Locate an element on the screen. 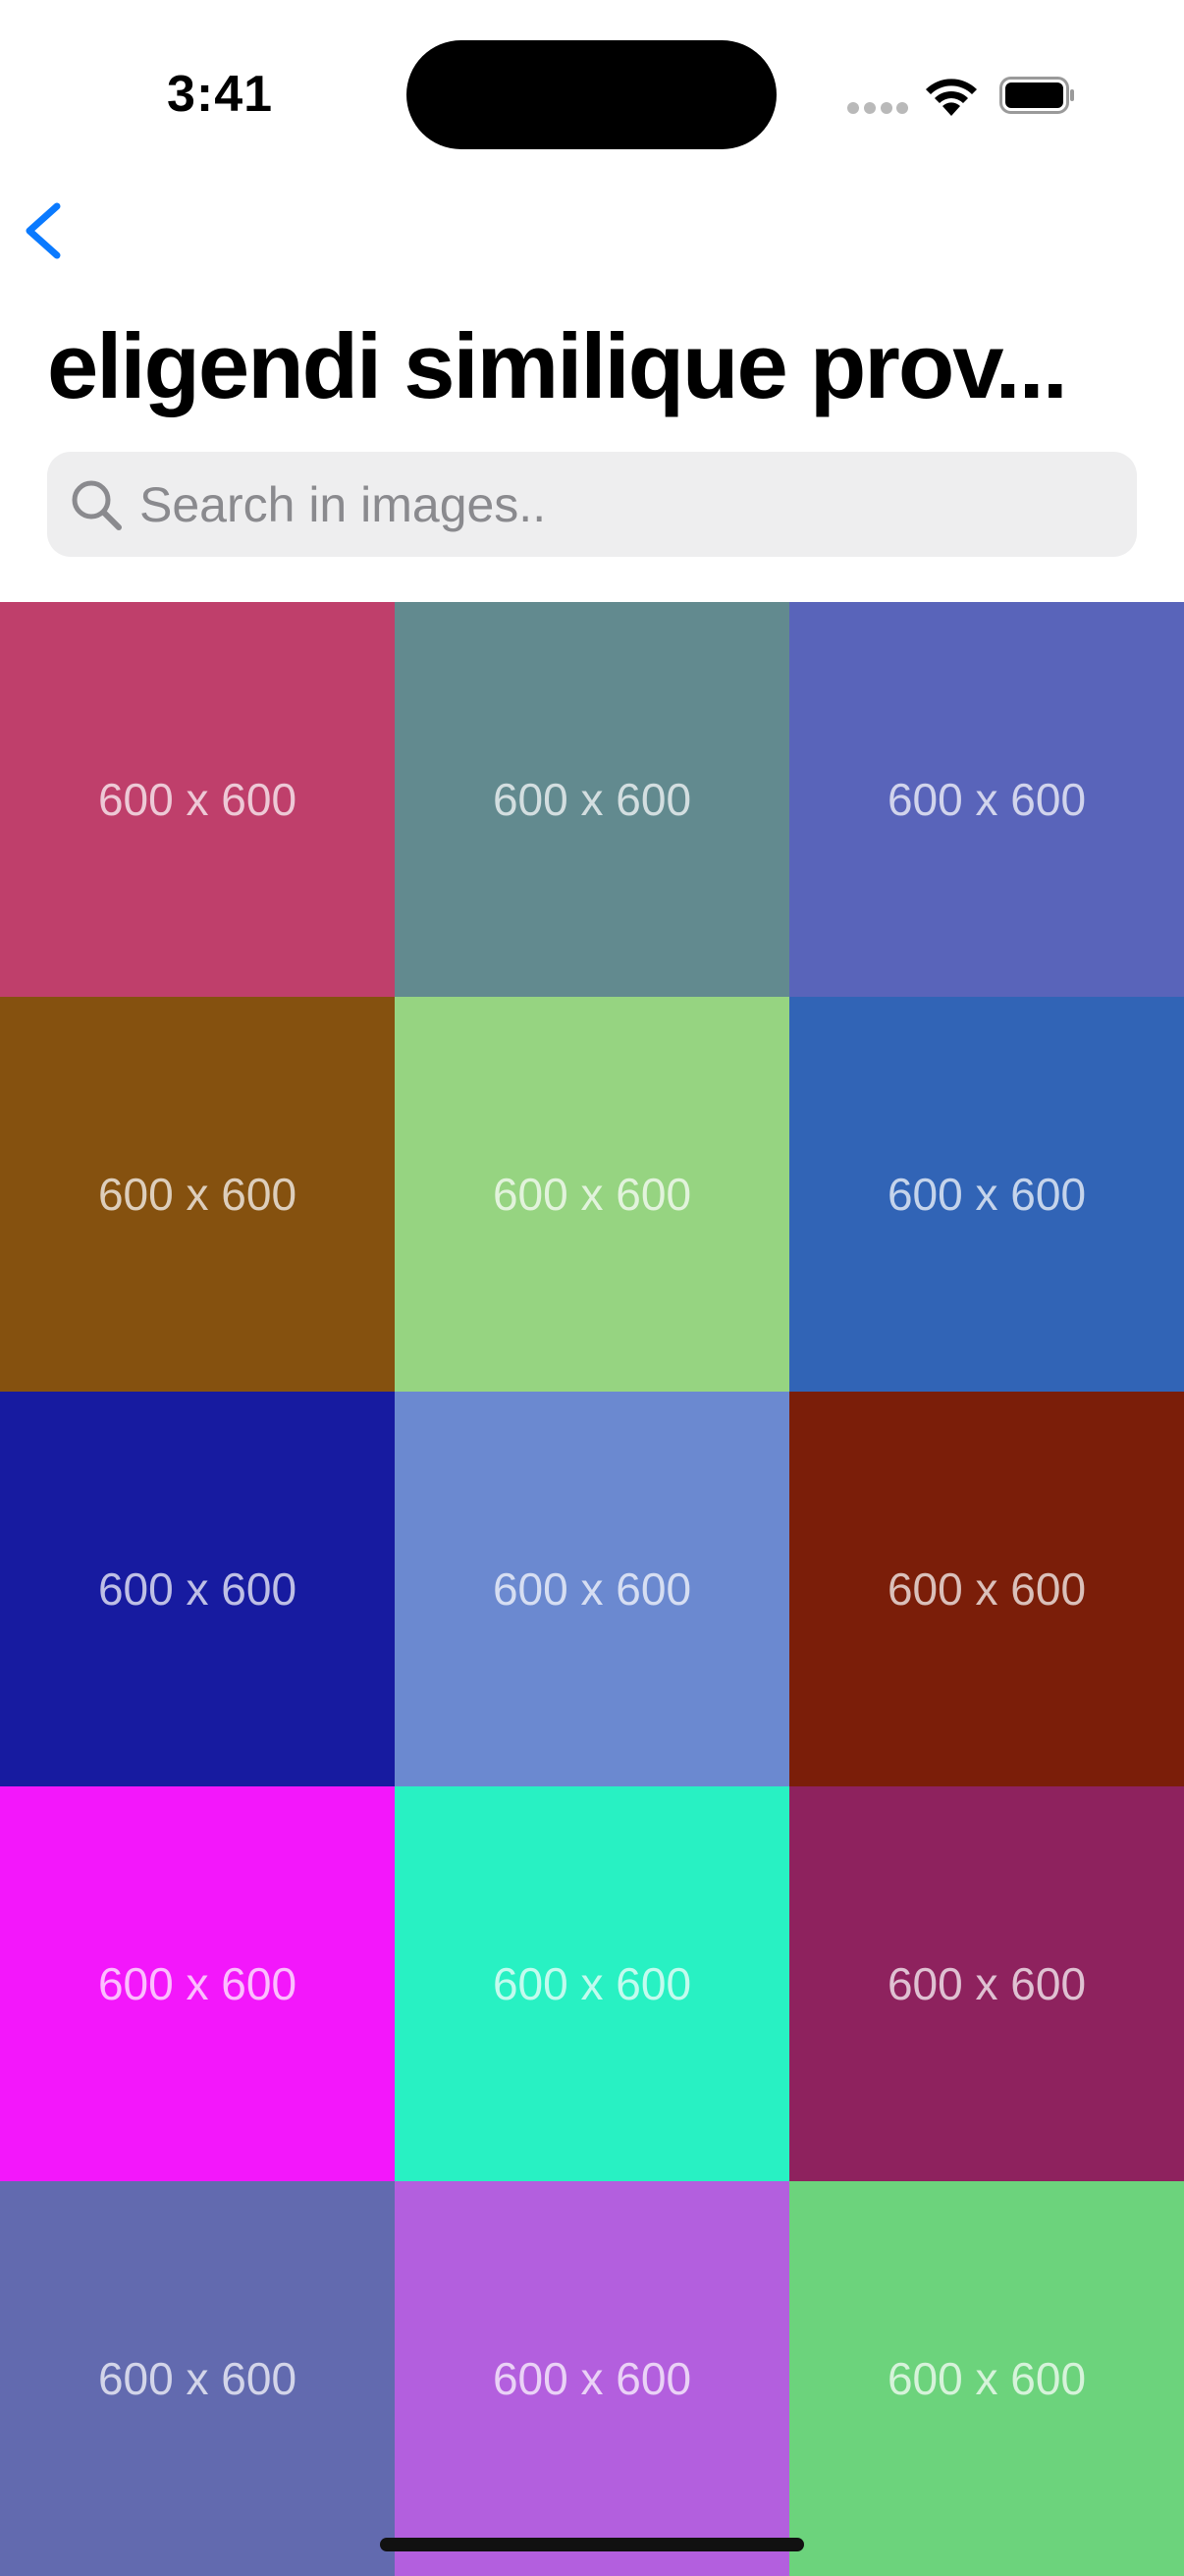 This screenshot has width=1184, height=2576. search-bar is located at coordinates (592, 505).